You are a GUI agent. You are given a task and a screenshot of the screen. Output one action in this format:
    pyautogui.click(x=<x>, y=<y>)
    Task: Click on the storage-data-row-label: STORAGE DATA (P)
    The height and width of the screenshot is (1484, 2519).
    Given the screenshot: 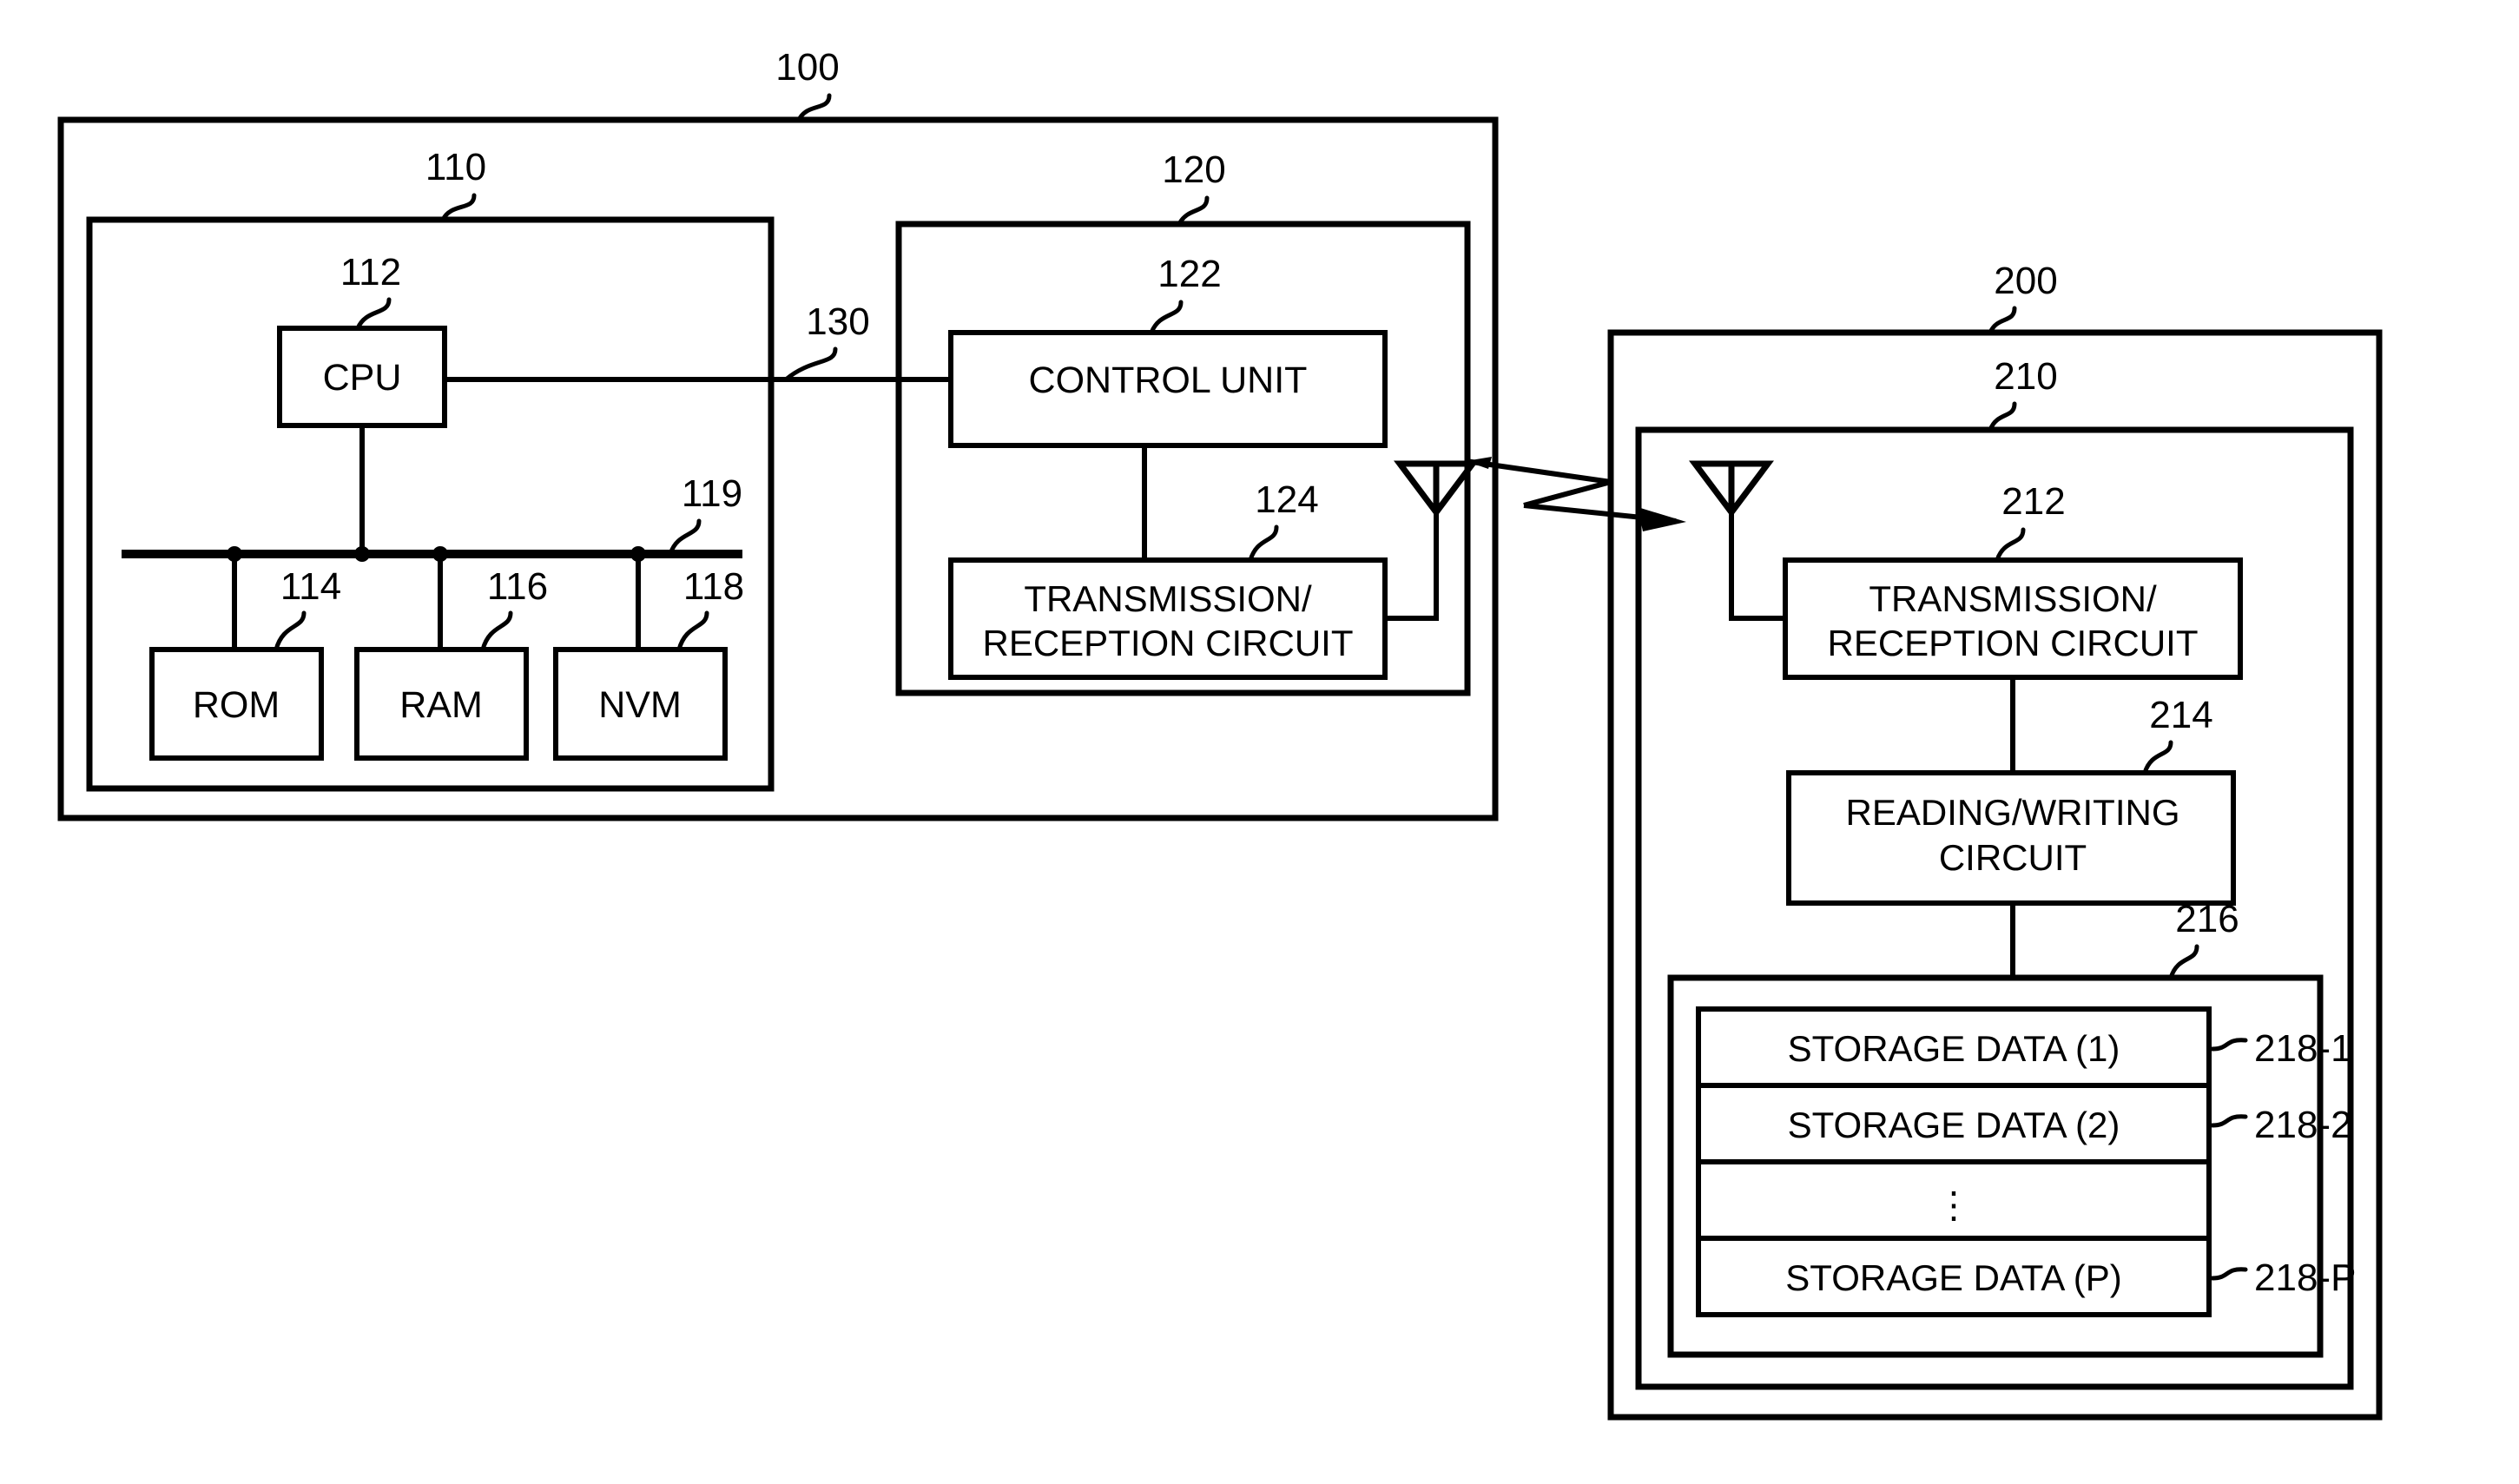 What is the action you would take?
    pyautogui.click(x=1953, y=1277)
    